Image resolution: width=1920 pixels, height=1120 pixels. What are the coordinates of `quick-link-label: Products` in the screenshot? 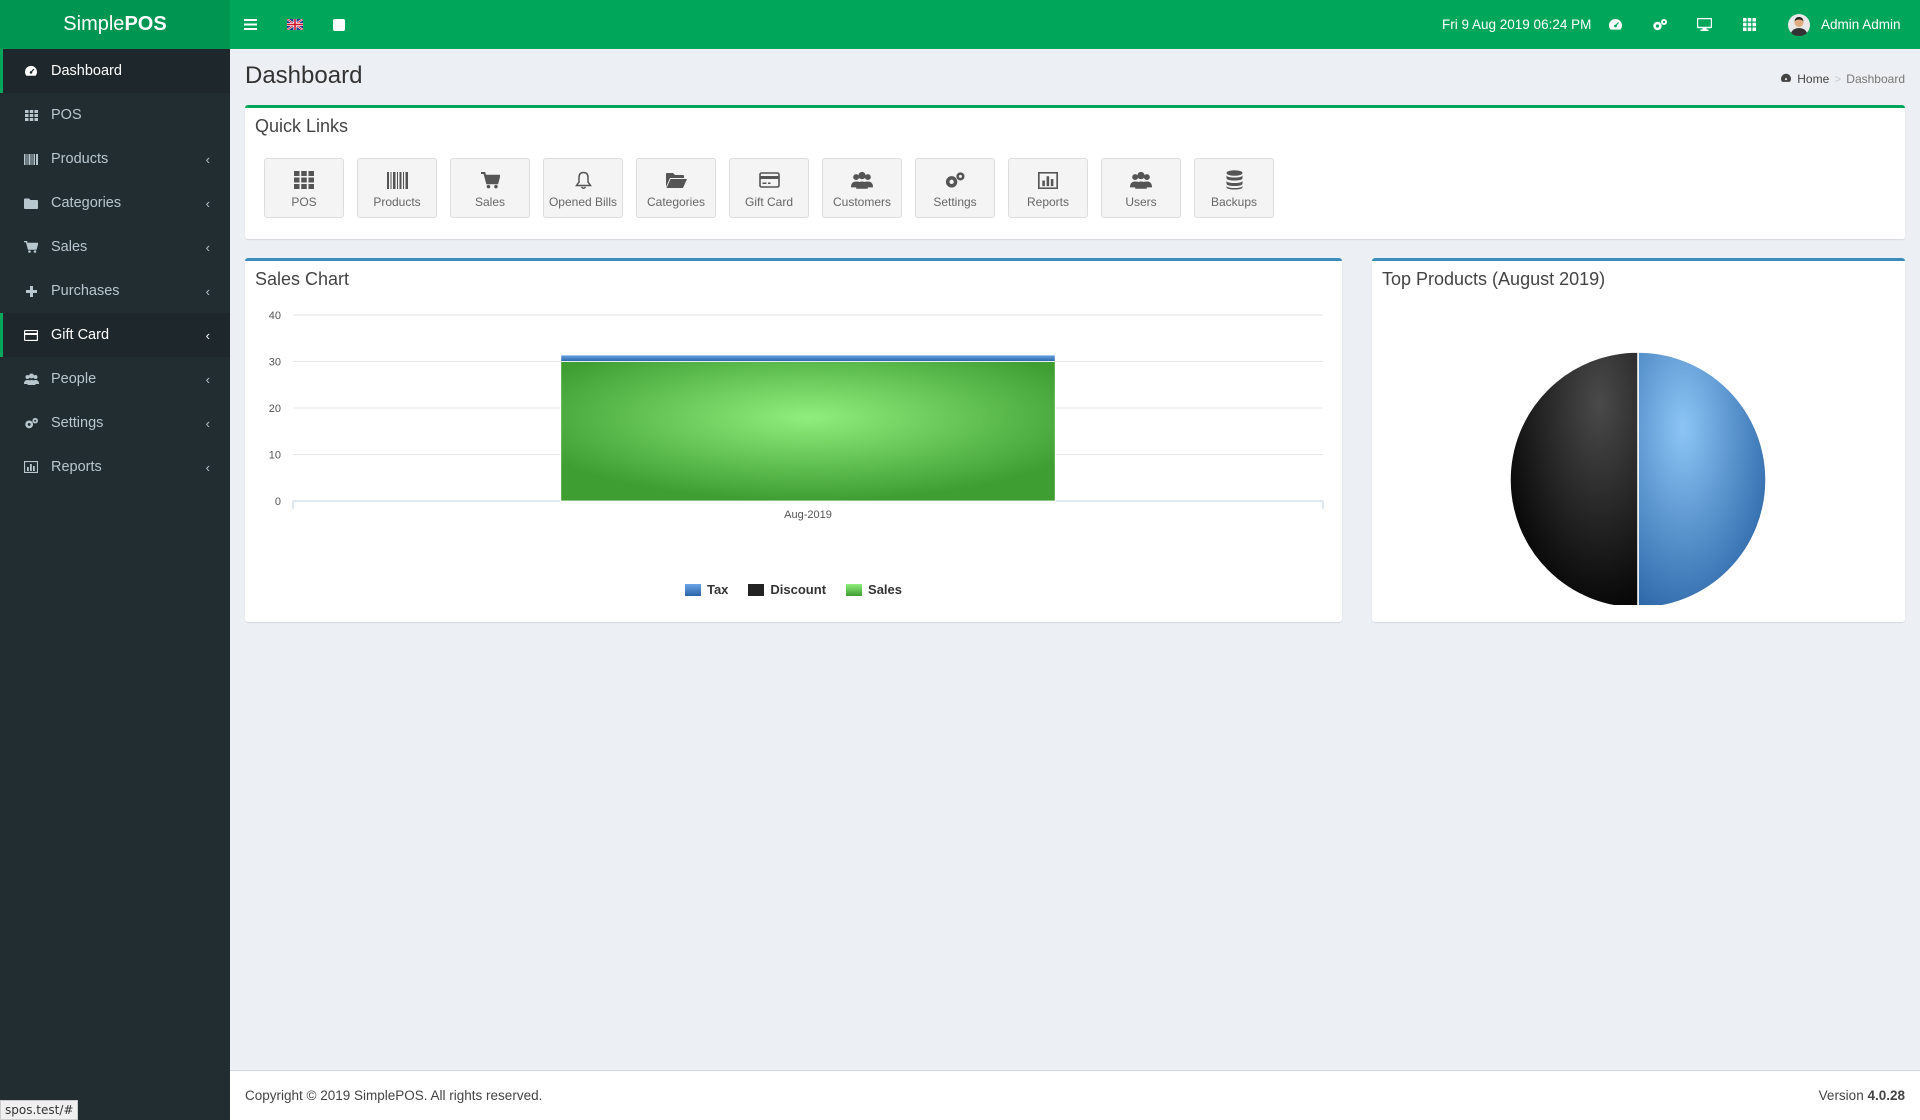 It's located at (397, 202).